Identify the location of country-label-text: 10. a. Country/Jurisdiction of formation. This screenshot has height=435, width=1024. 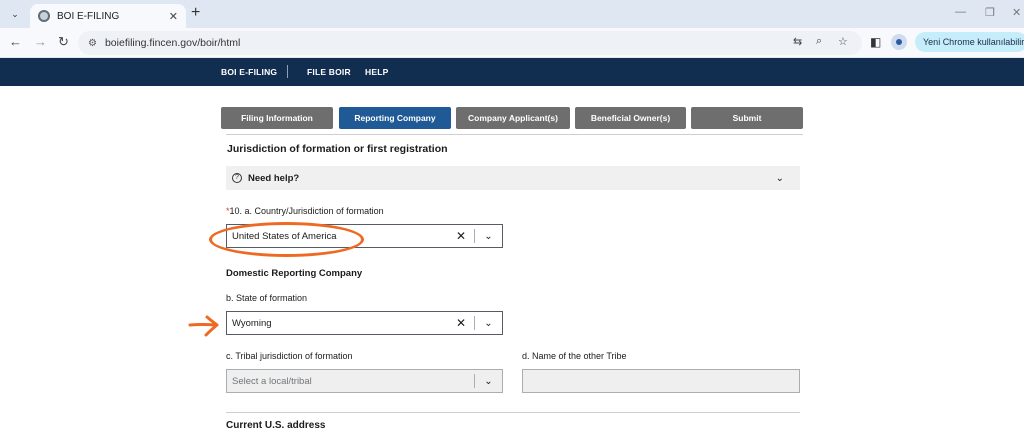
(306, 211).